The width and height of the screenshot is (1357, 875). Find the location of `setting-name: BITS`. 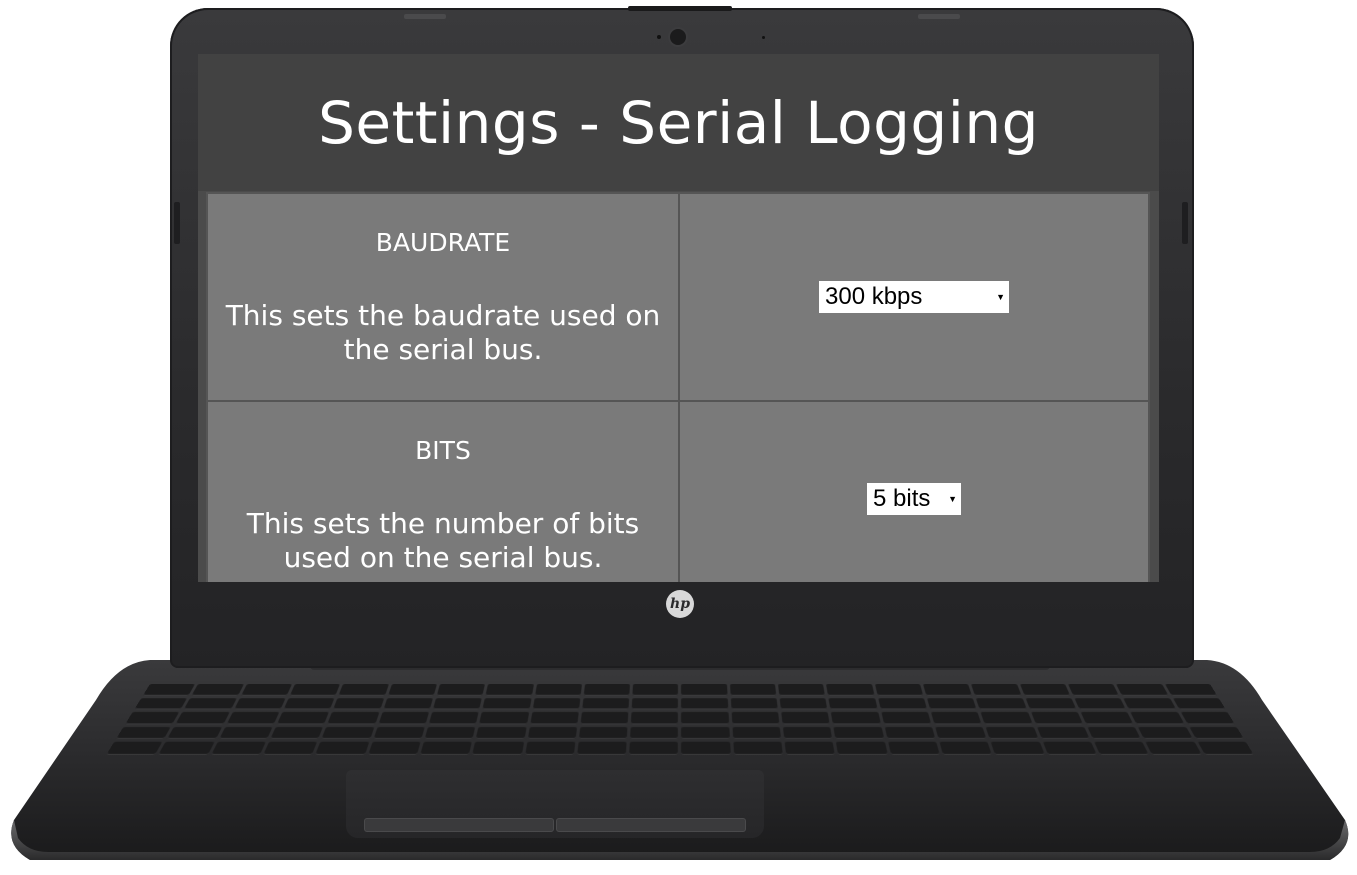

setting-name: BITS is located at coordinates (443, 450).